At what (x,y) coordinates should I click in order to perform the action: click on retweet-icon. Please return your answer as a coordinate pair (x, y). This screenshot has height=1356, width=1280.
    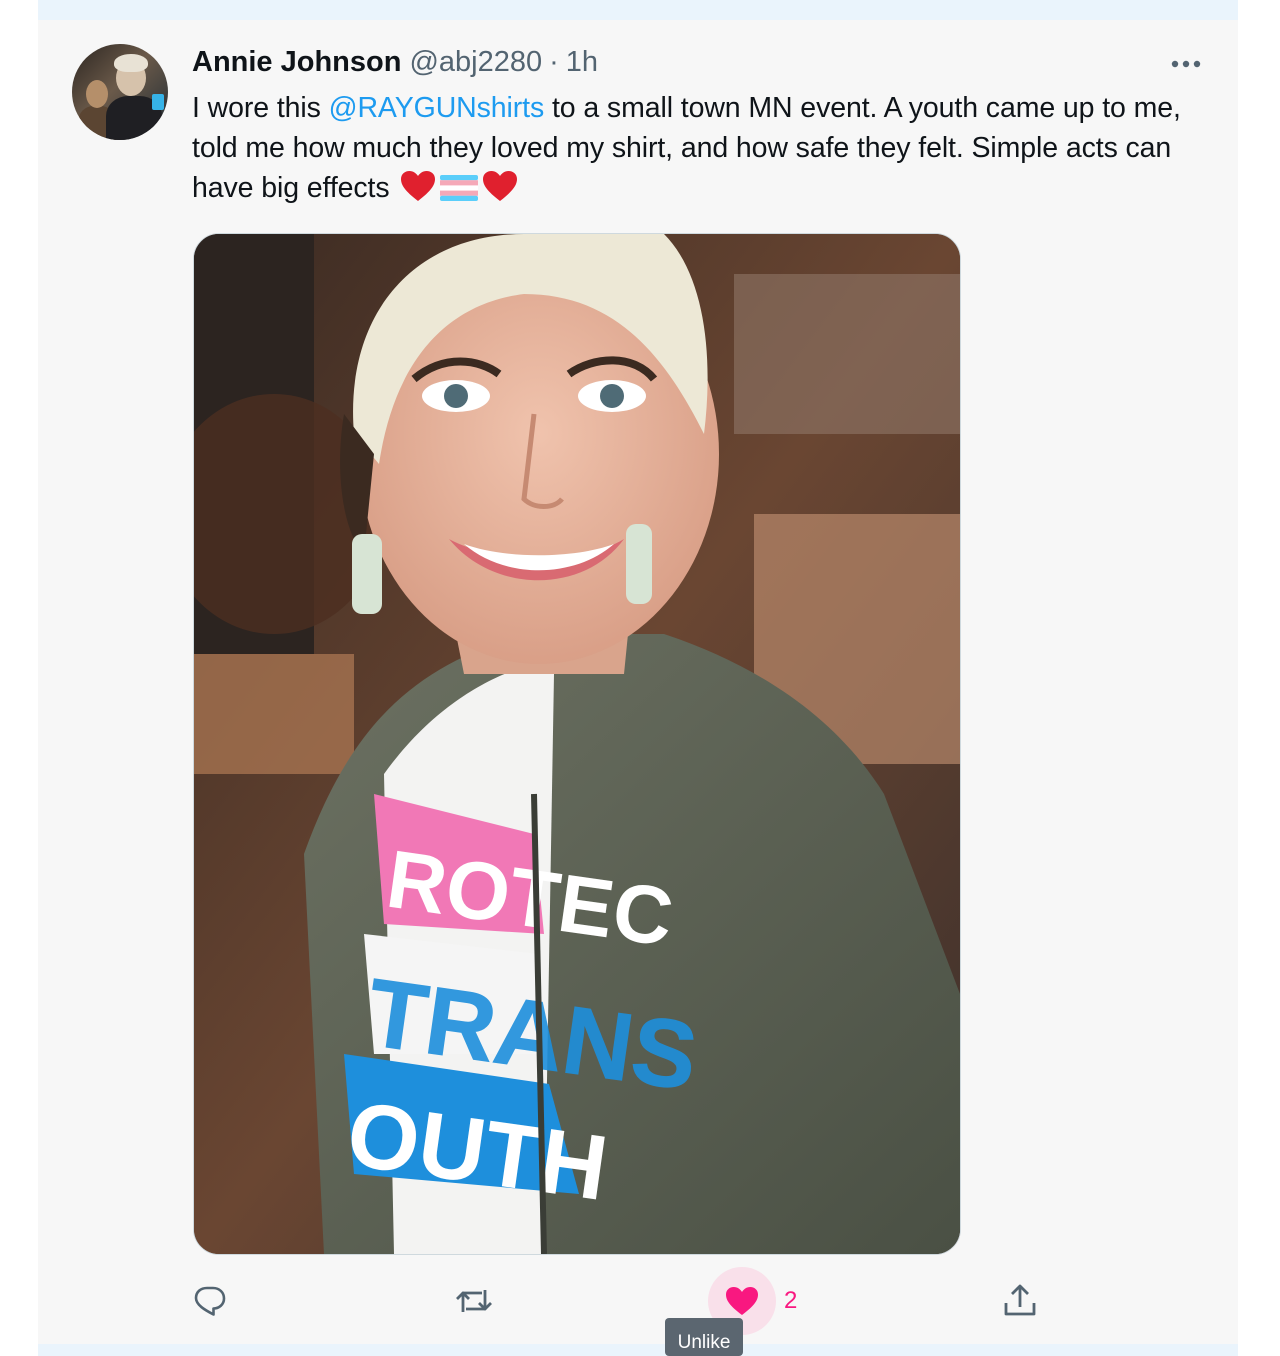
    Looking at the image, I should click on (474, 1301).